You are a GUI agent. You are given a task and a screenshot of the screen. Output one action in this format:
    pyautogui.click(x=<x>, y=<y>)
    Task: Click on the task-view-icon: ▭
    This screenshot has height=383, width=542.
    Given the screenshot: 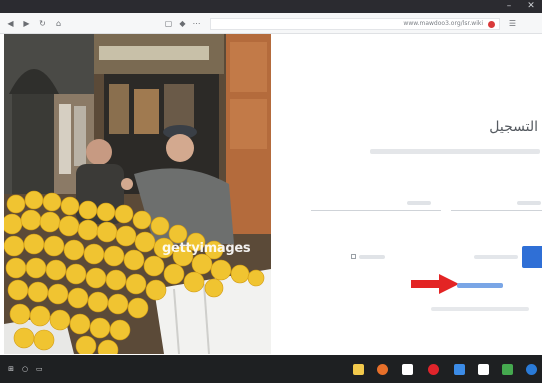 What is the action you would take?
    pyautogui.click(x=39, y=369)
    